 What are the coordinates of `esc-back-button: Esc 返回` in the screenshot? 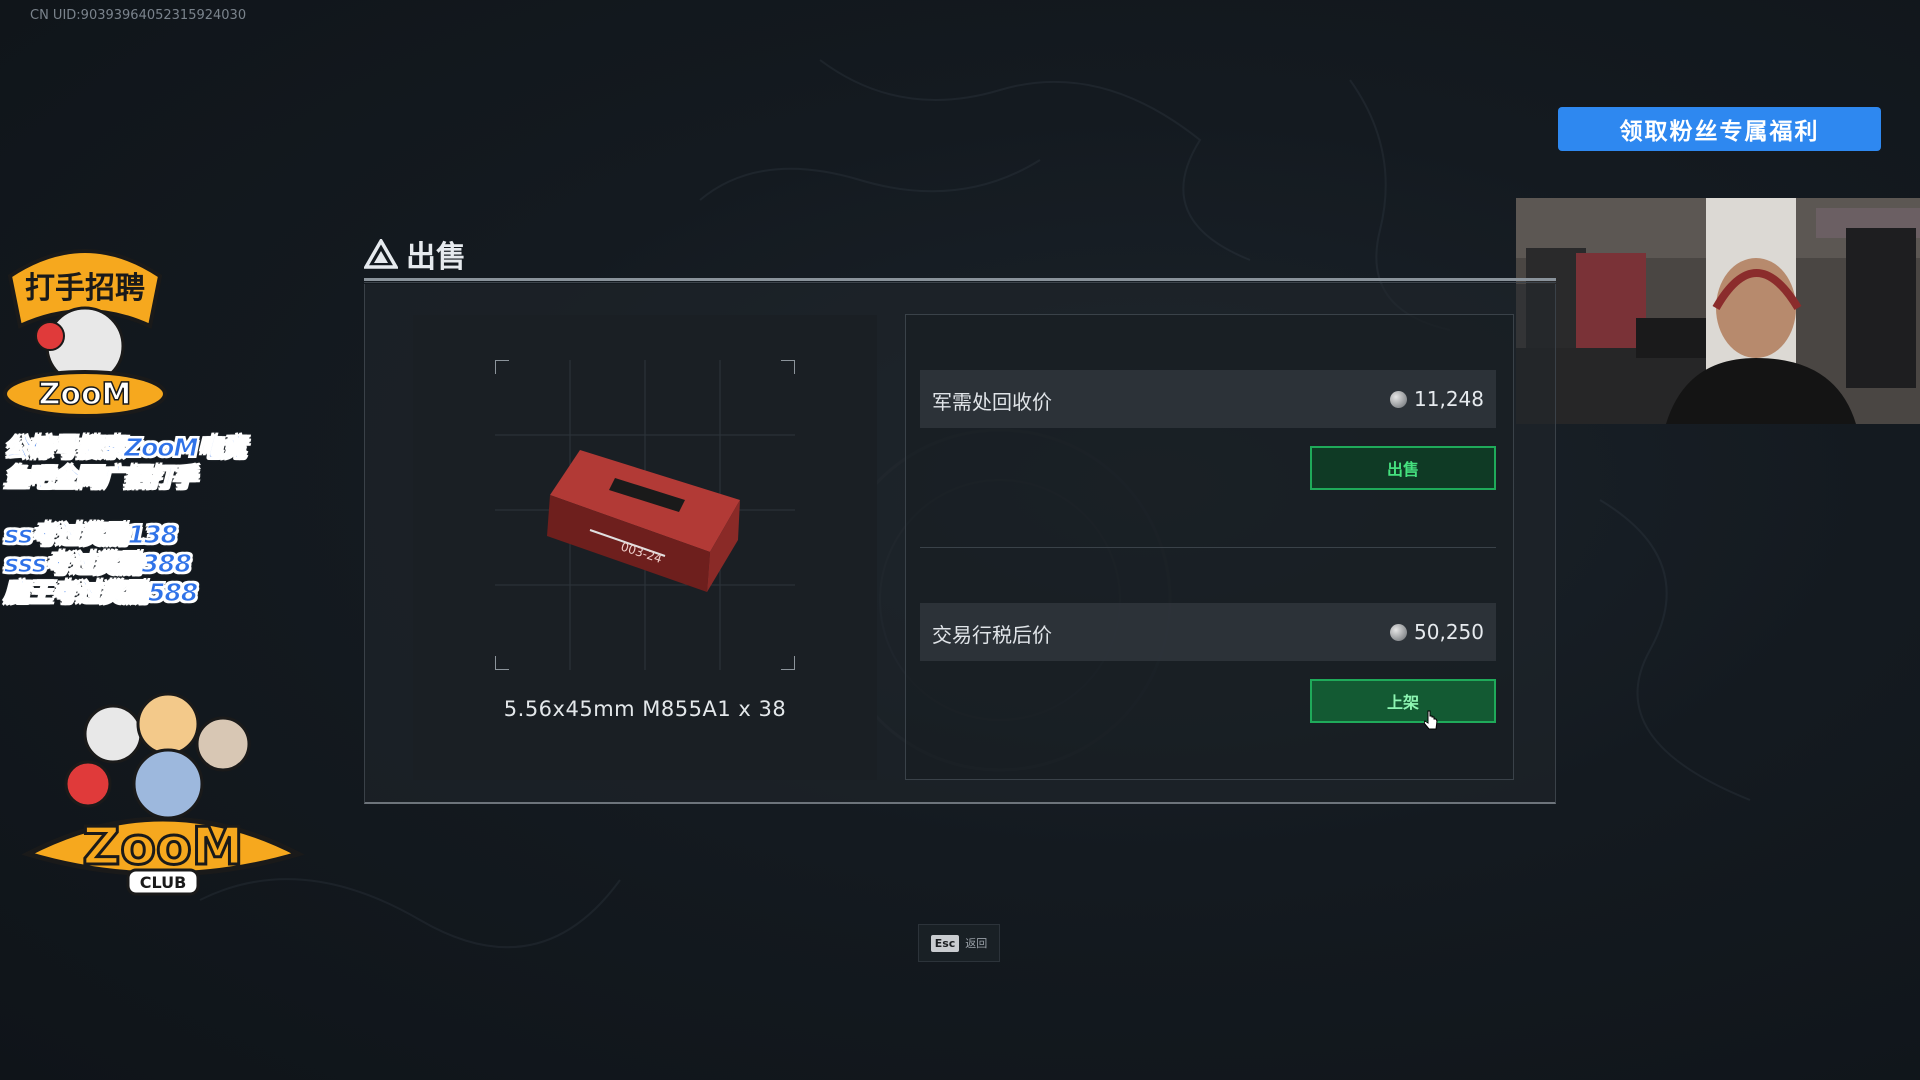 It's located at (959, 943).